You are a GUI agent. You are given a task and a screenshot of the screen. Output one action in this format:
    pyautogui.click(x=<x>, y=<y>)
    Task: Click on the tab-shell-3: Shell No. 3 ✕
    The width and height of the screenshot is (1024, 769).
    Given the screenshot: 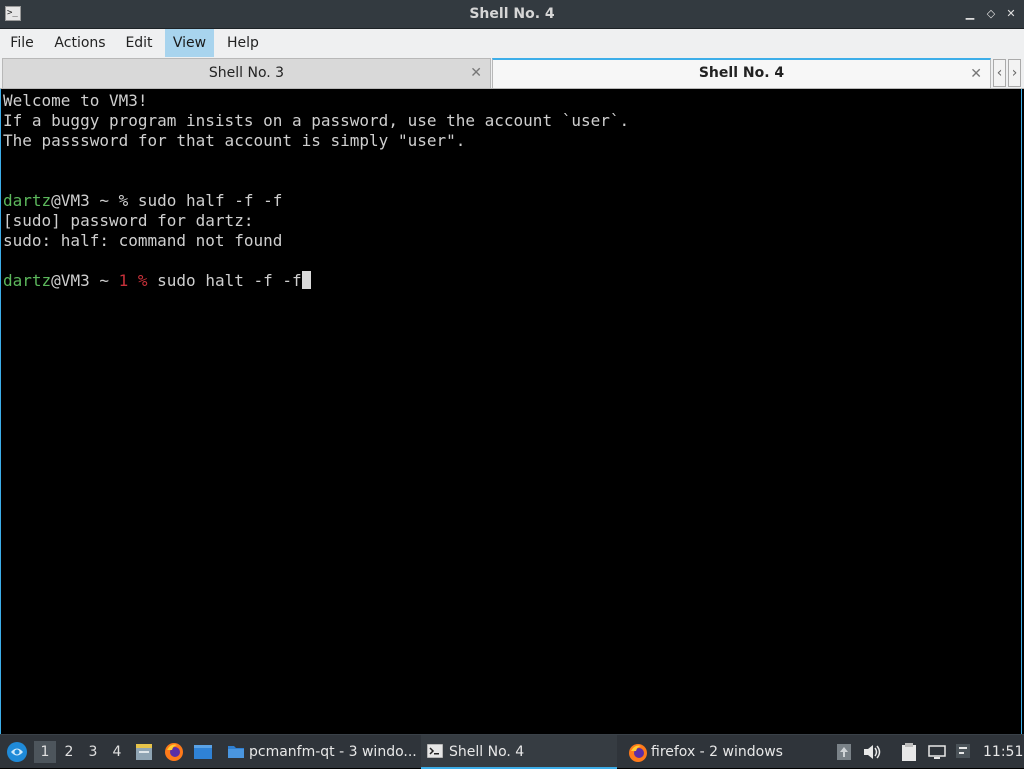 What is the action you would take?
    pyautogui.click(x=246, y=73)
    